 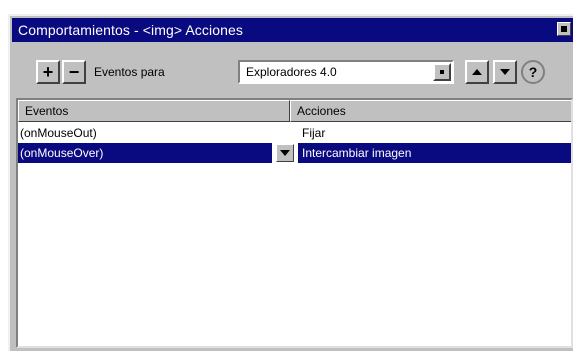 I want to click on move-up-button, so click(x=477, y=72).